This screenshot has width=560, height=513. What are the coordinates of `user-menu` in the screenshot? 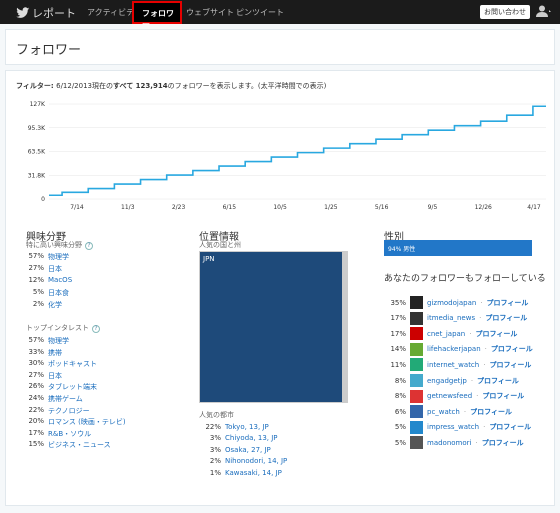 It's located at (546, 12).